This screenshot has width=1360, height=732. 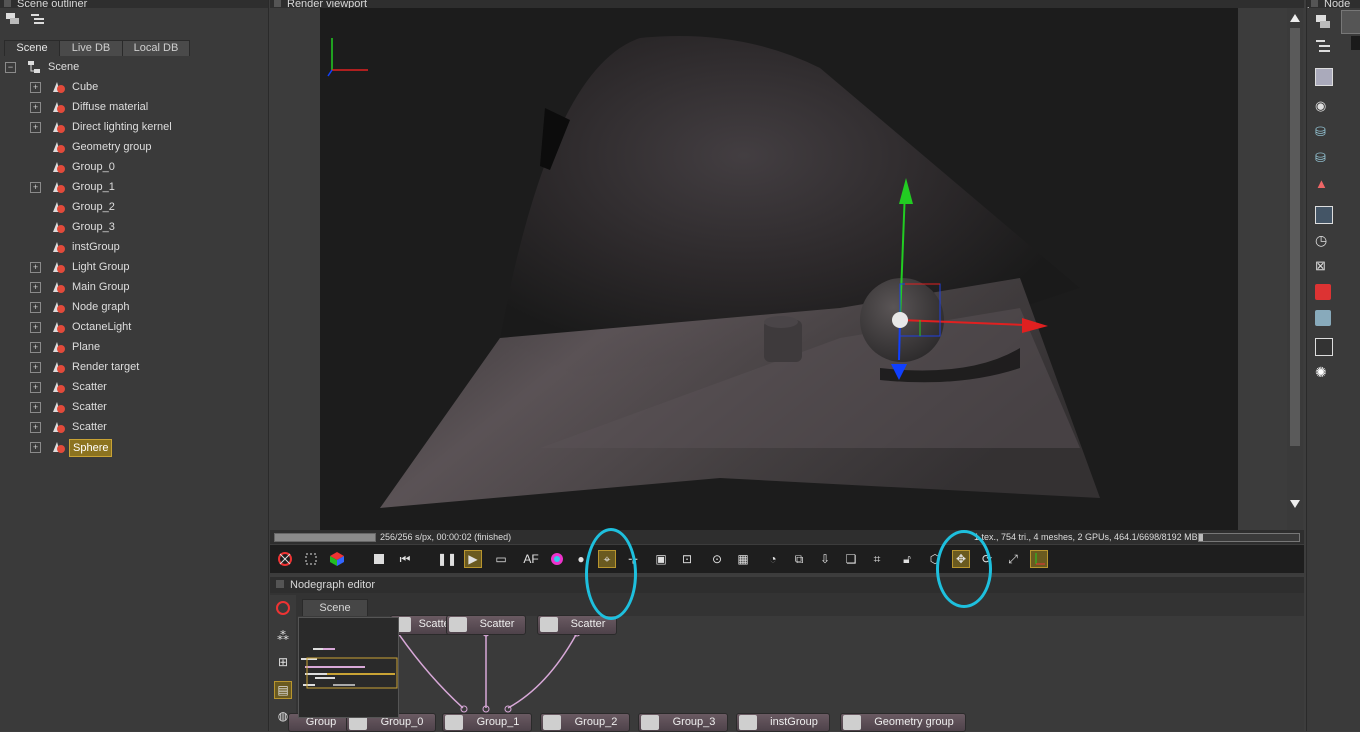 I want to click on tab-local-db: Local DB, so click(x=156, y=48).